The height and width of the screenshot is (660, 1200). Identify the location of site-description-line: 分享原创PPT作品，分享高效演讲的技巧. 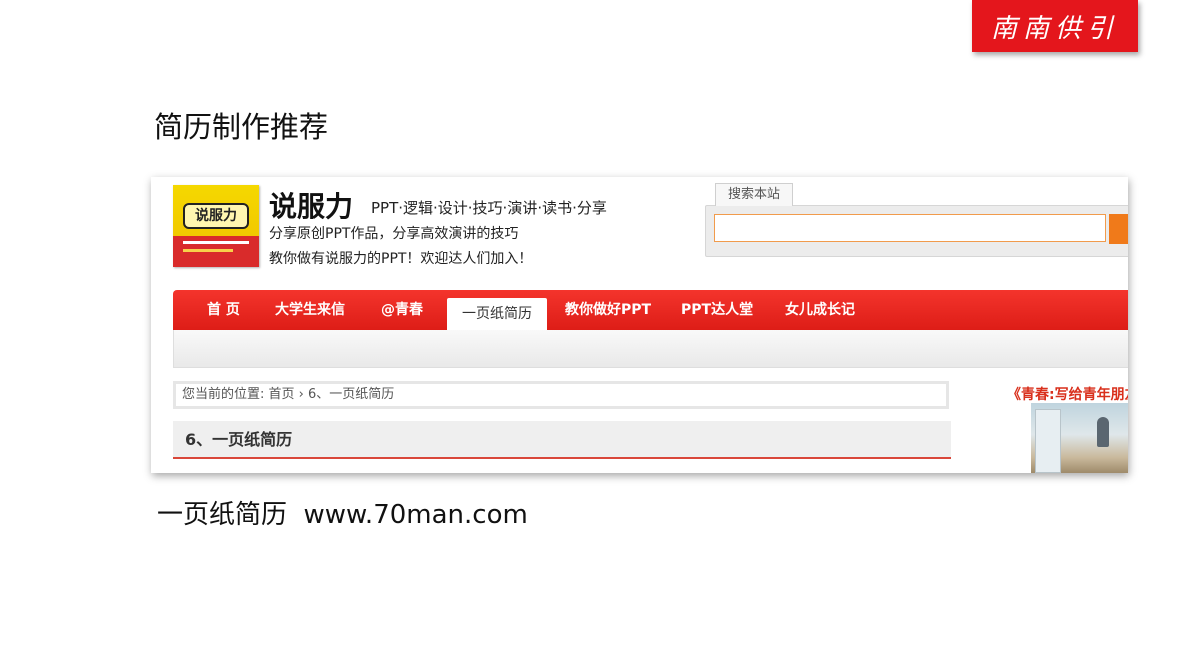
(394, 234).